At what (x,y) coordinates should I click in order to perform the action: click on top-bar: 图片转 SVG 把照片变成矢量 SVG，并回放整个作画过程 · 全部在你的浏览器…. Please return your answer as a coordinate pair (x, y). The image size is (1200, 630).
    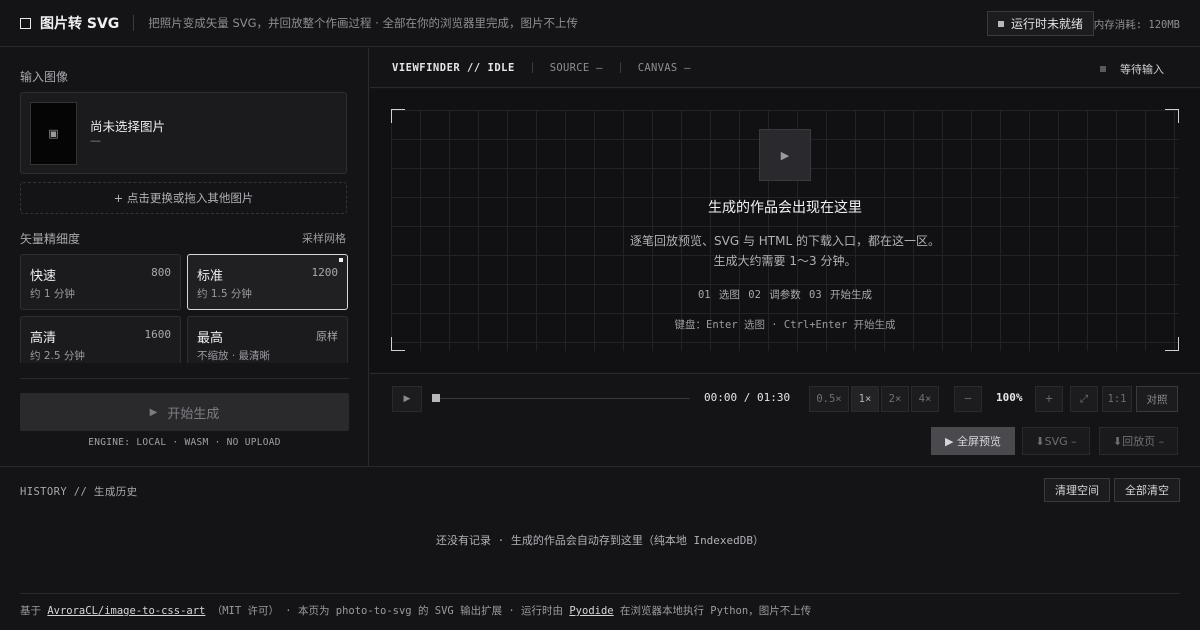
    Looking at the image, I should click on (600, 23).